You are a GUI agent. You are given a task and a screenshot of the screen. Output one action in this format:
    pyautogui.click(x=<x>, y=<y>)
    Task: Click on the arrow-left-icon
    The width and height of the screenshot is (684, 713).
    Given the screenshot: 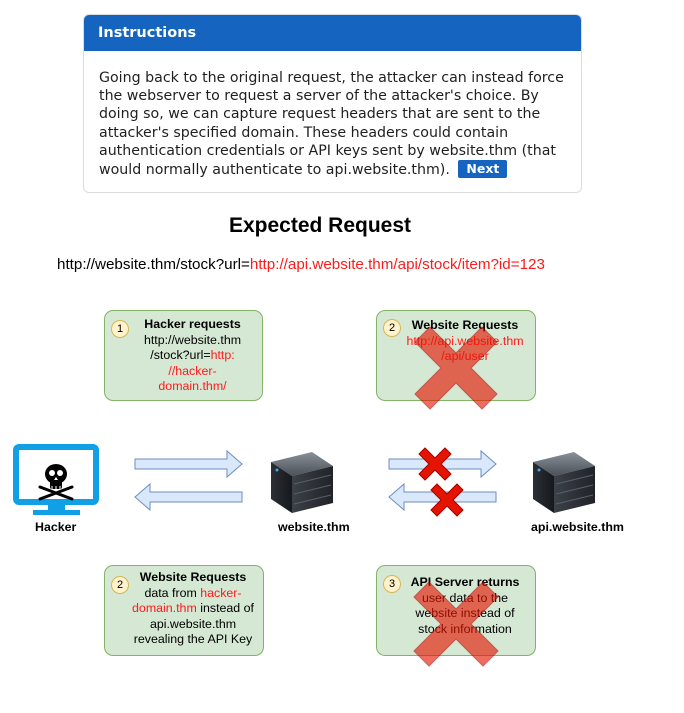 What is the action you would take?
    pyautogui.click(x=188, y=497)
    